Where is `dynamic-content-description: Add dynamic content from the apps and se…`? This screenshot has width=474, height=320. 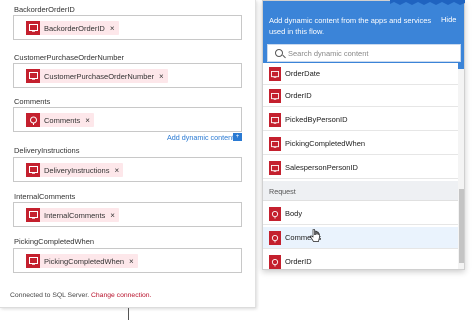 dynamic-content-description: Add dynamic content from the apps and se… is located at coordinates (350, 26).